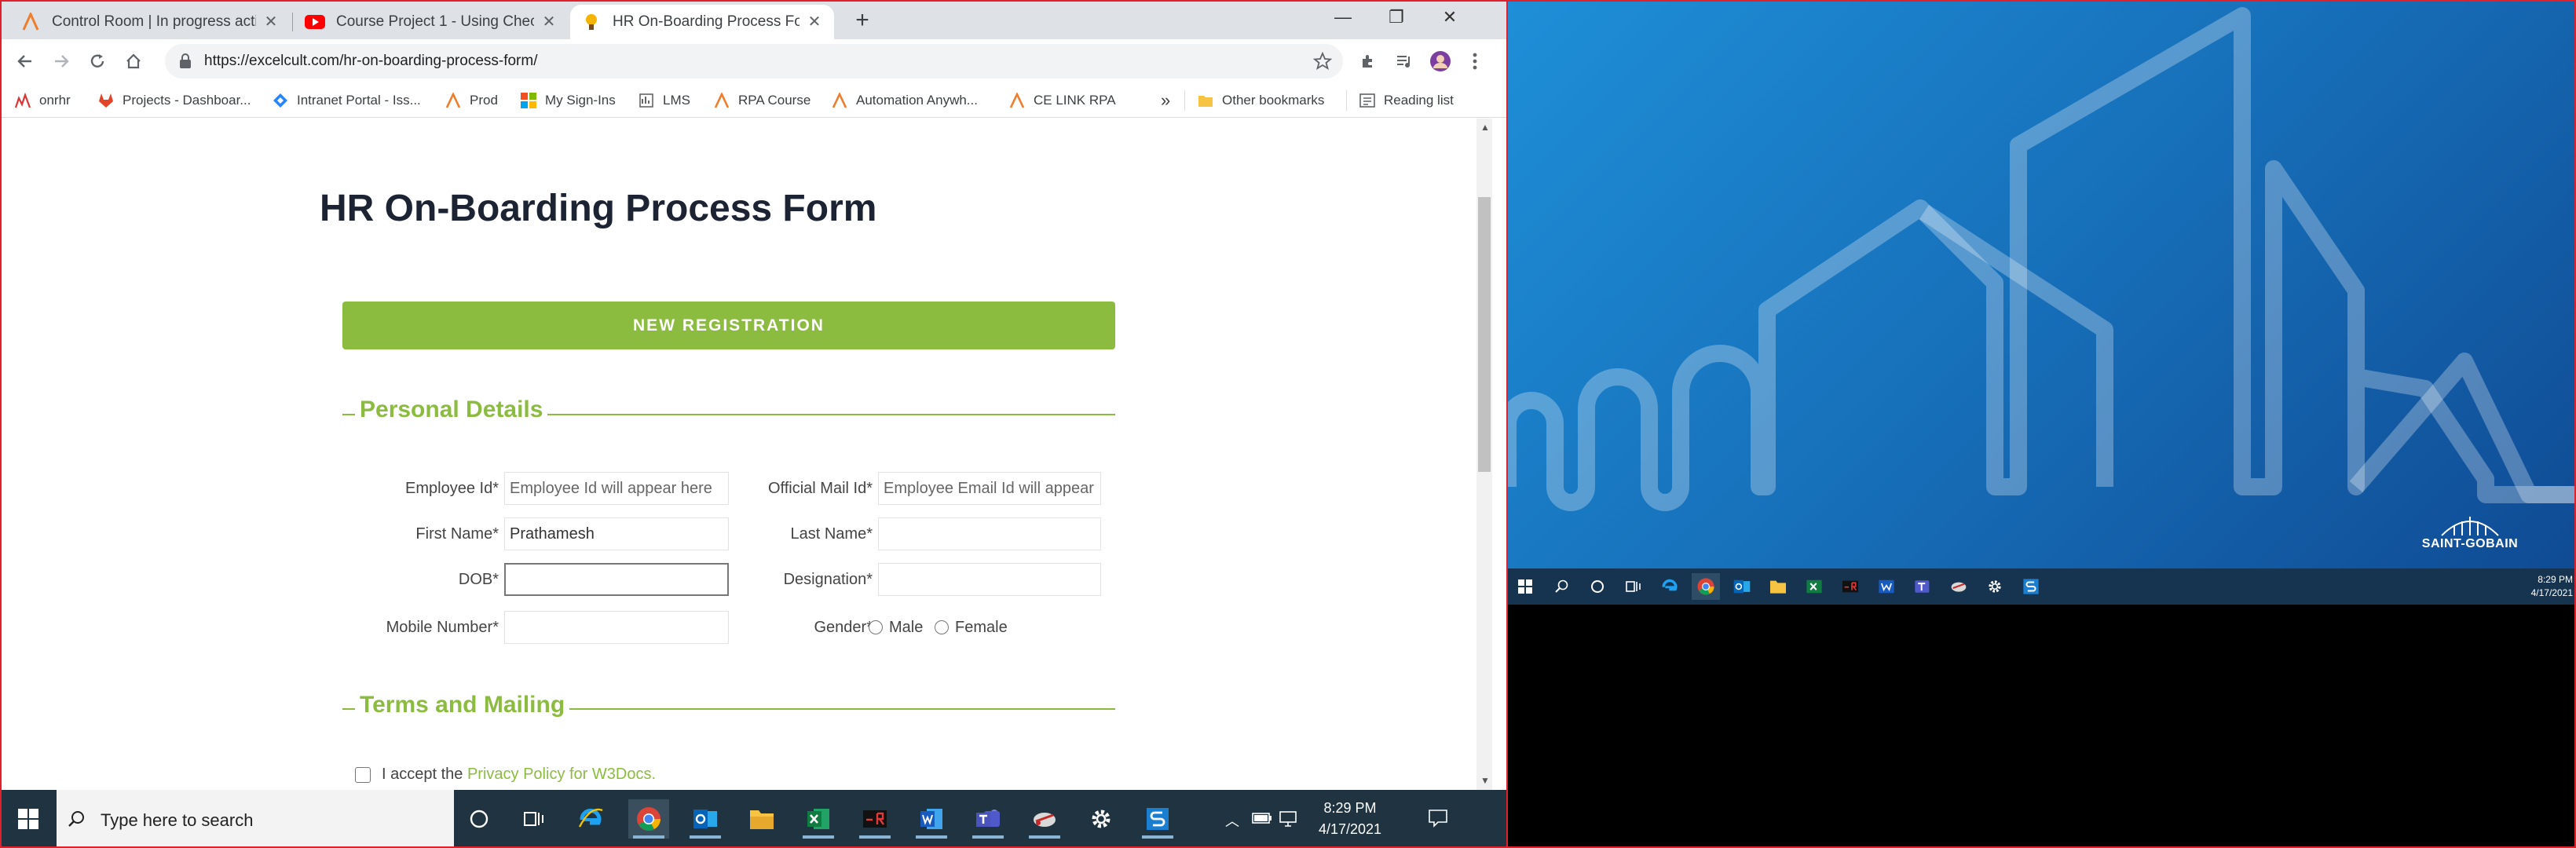  I want to click on bookmark-ce-link-rpa: CE LINK RPA, so click(1062, 100).